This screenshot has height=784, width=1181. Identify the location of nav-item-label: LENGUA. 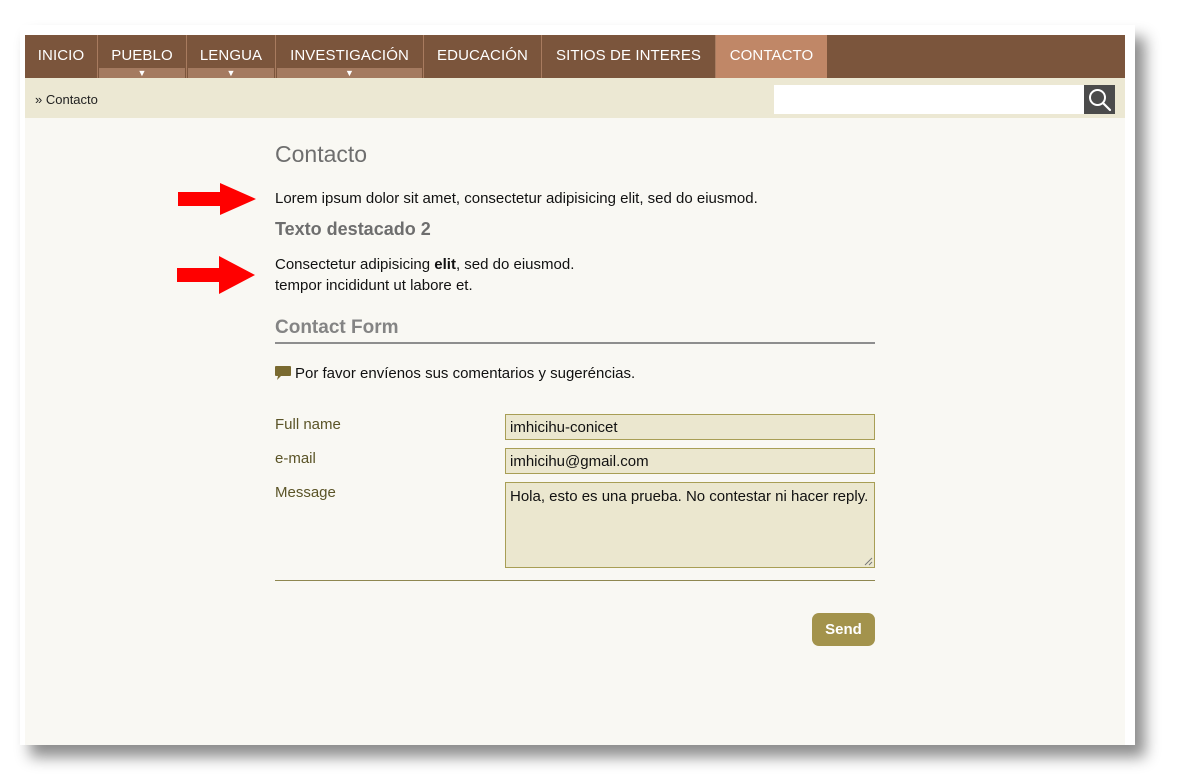
(231, 55).